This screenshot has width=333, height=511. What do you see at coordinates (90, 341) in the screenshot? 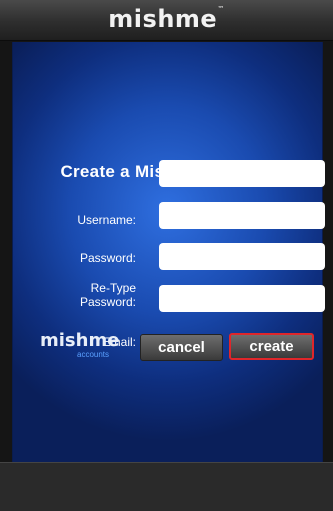
I see `brand-name: mishme` at bounding box center [90, 341].